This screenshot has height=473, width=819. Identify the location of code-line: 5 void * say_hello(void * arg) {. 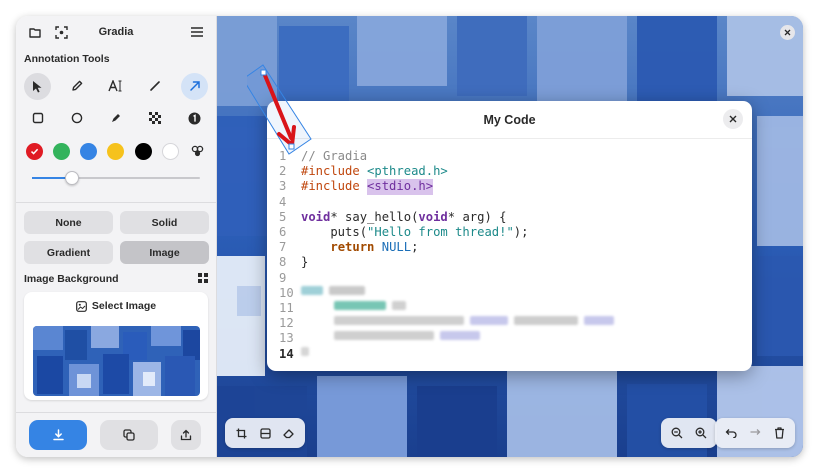
(449, 217).